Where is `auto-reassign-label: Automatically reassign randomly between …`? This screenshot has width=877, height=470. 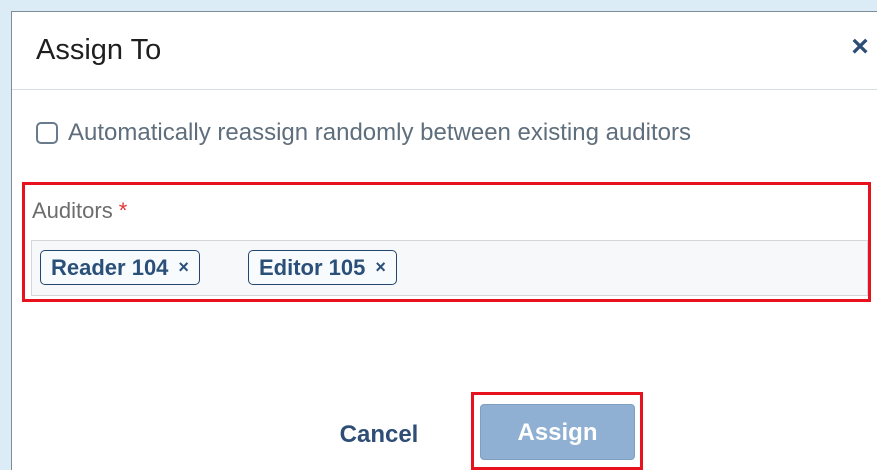 auto-reassign-label: Automatically reassign randomly between … is located at coordinates (379, 133).